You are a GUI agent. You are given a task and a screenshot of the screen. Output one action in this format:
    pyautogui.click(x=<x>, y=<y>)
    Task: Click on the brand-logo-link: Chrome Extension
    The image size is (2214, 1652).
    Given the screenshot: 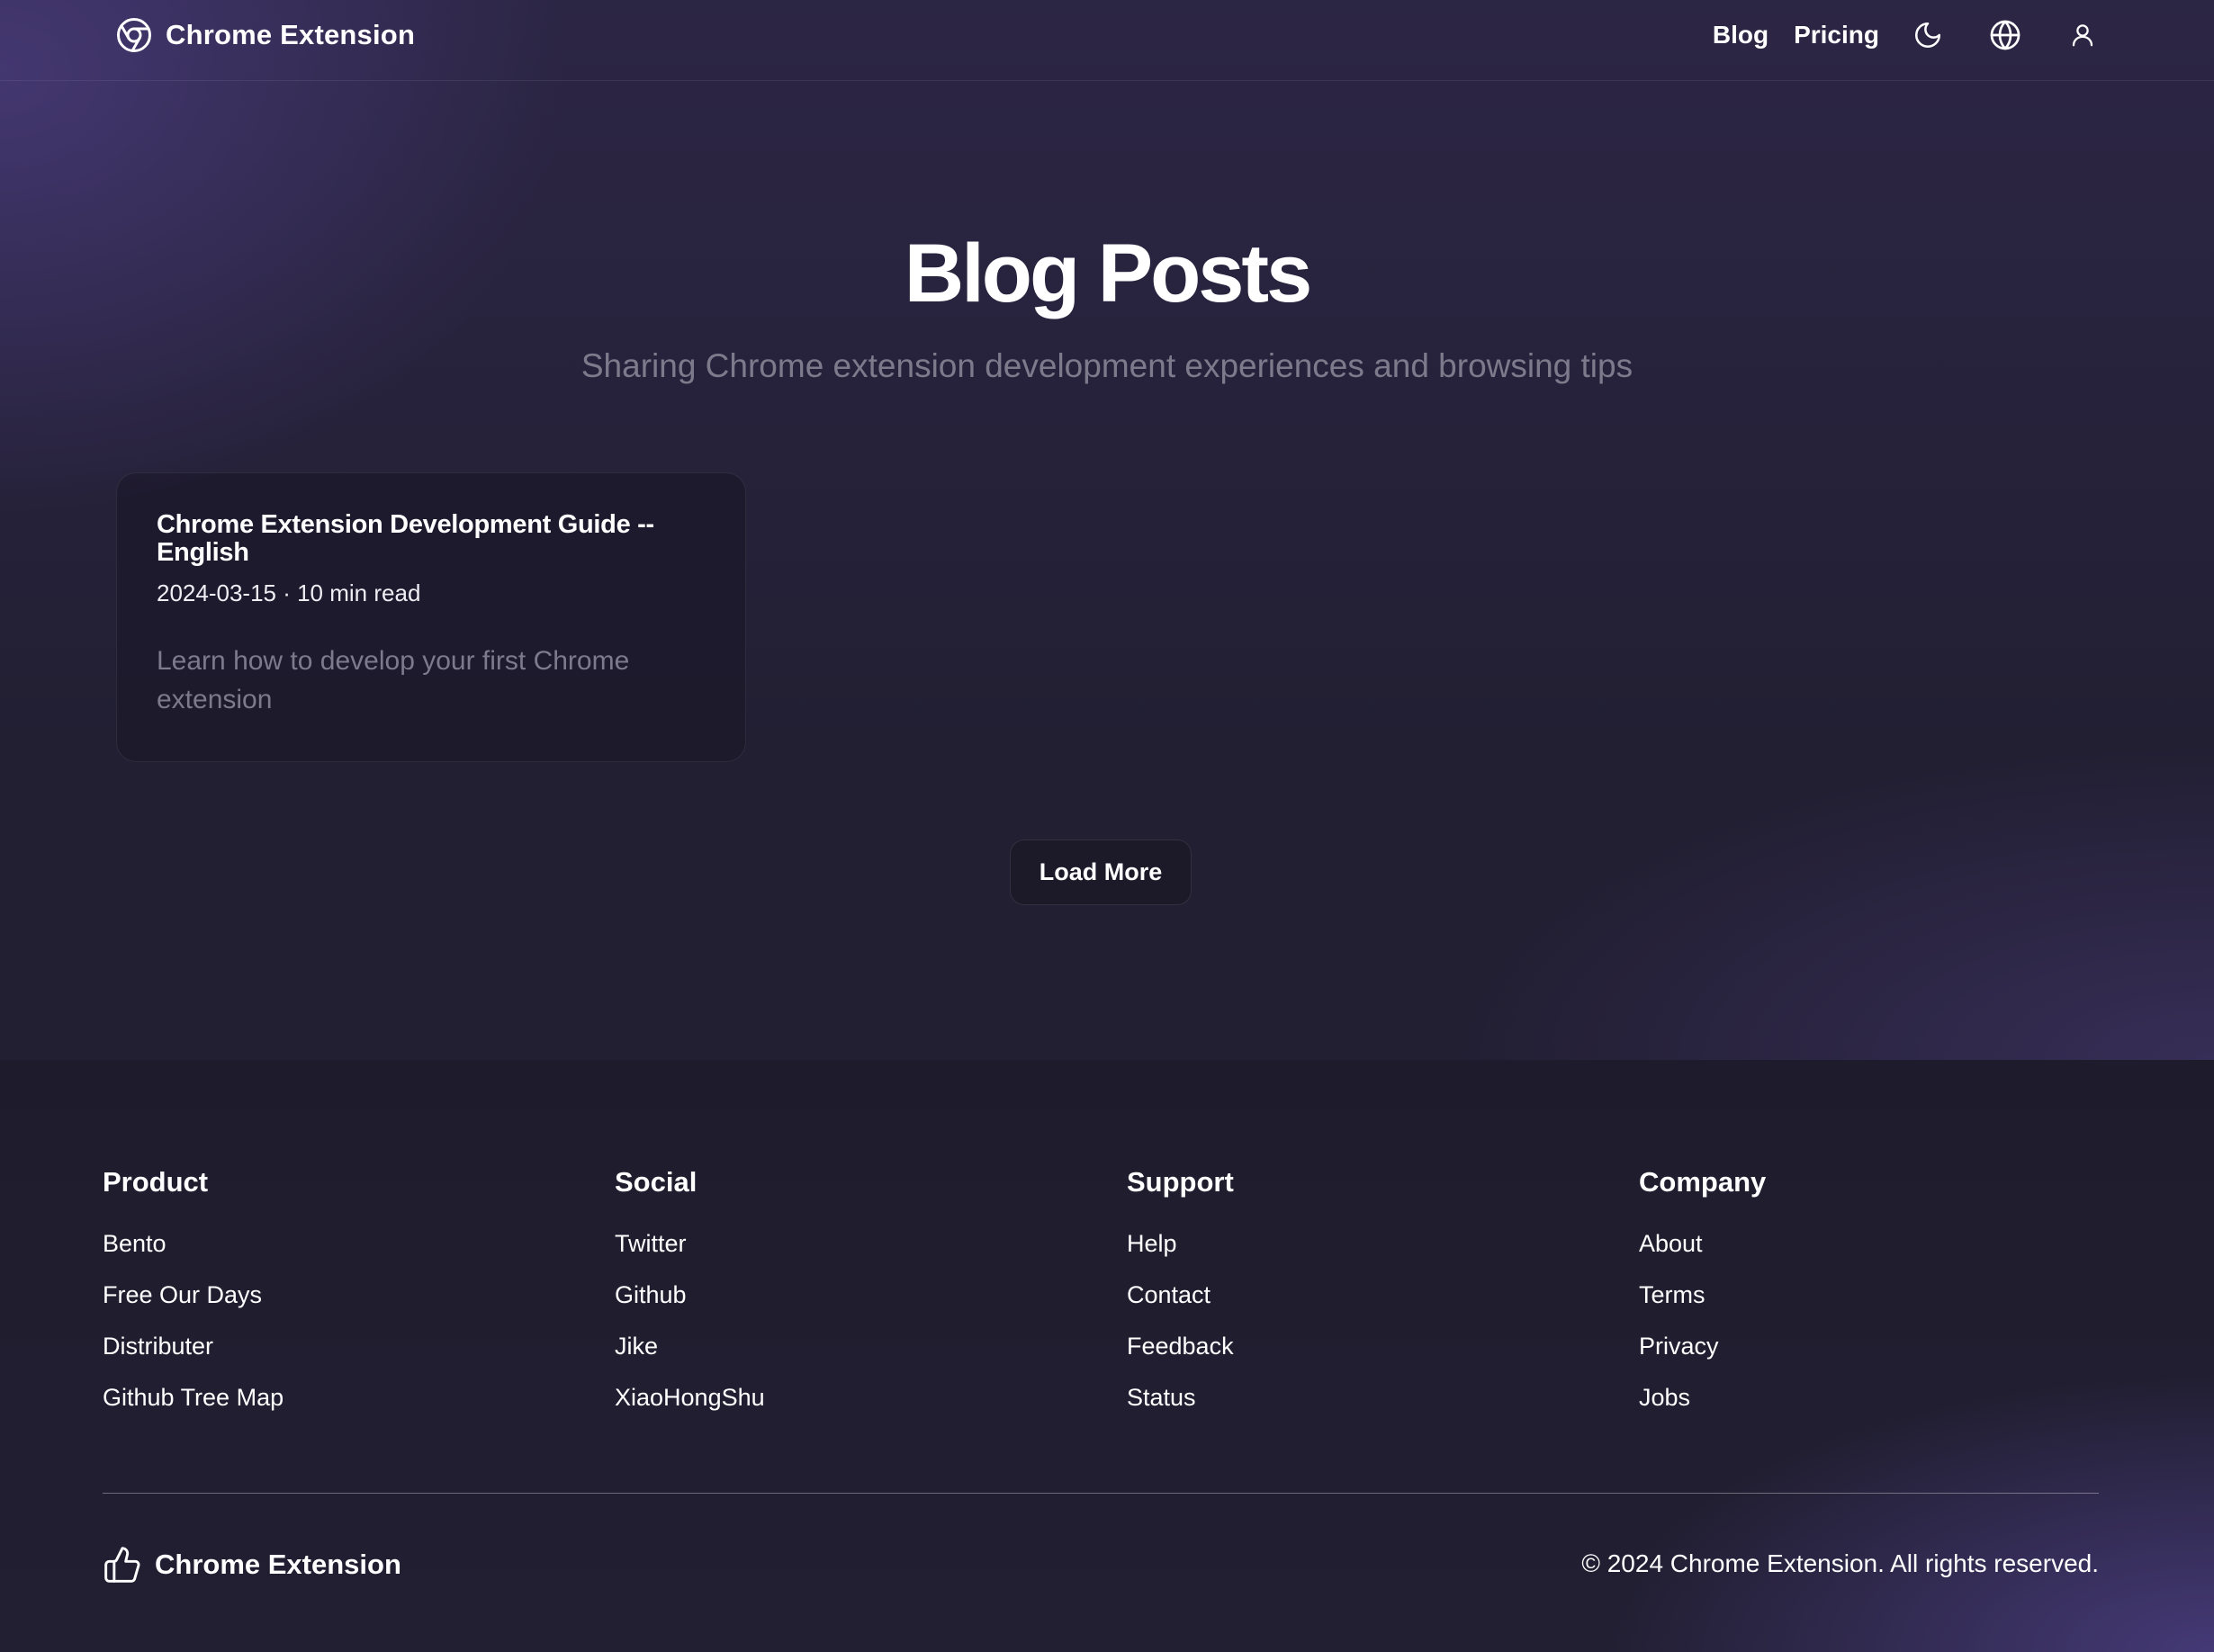 What is the action you would take?
    pyautogui.click(x=265, y=35)
    